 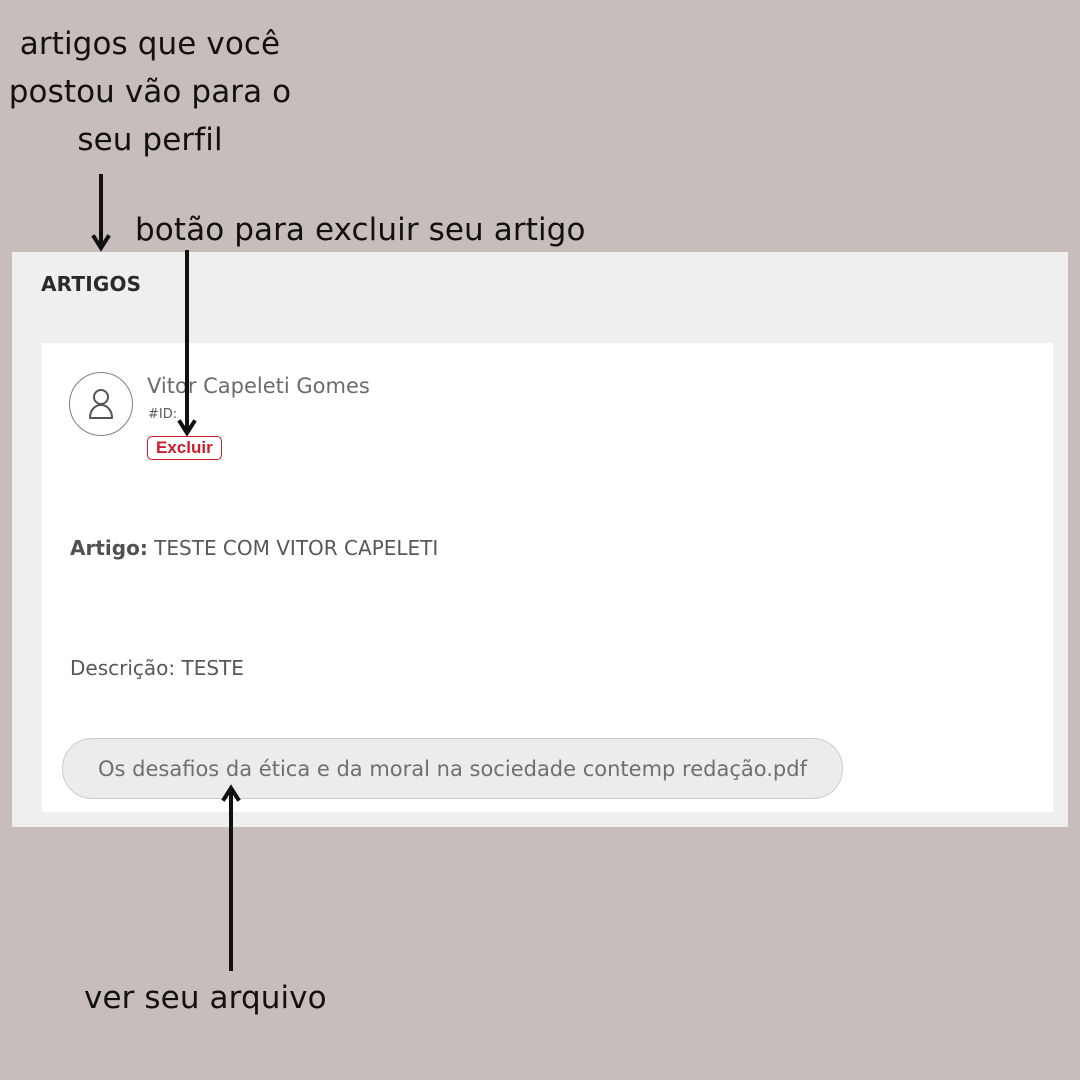 I want to click on avatar, so click(x=101, y=404).